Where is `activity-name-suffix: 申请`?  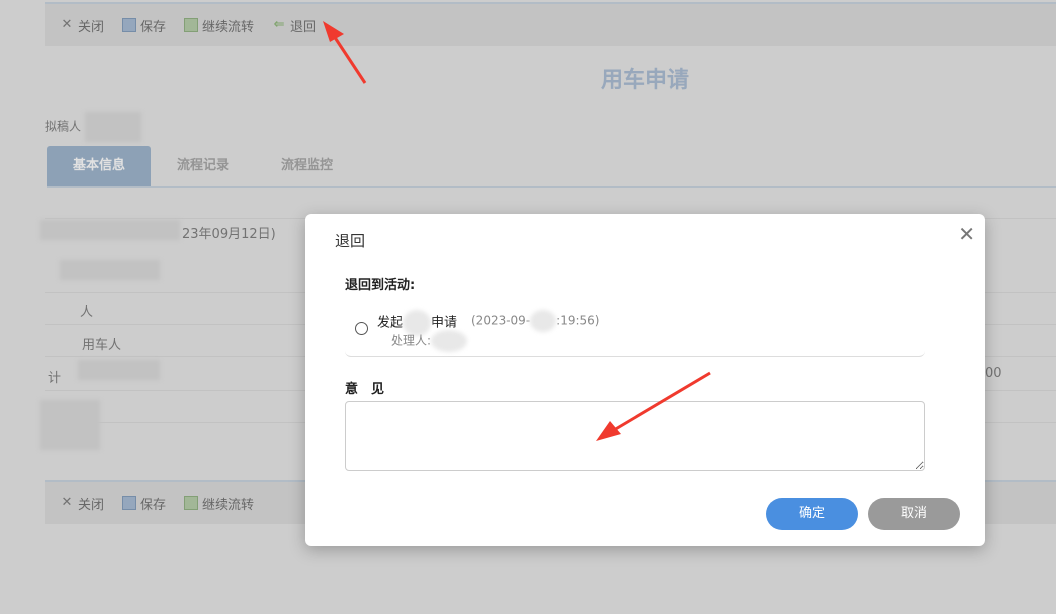
activity-name-suffix: 申请 is located at coordinates (444, 323).